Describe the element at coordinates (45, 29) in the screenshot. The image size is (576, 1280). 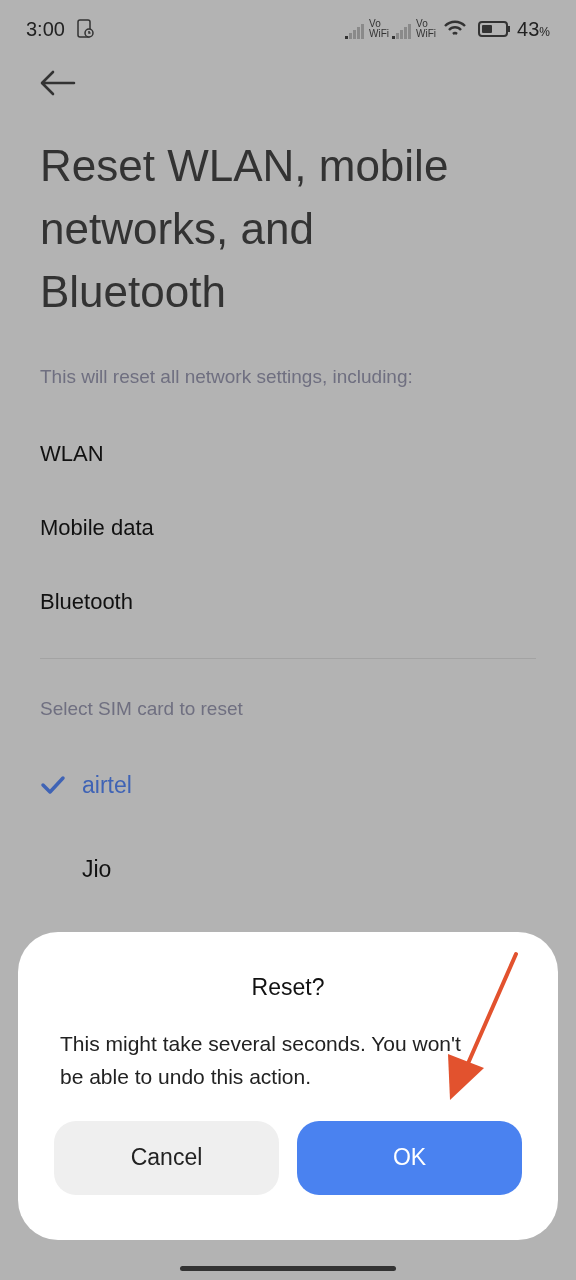
I see `clock: 3:00` at that location.